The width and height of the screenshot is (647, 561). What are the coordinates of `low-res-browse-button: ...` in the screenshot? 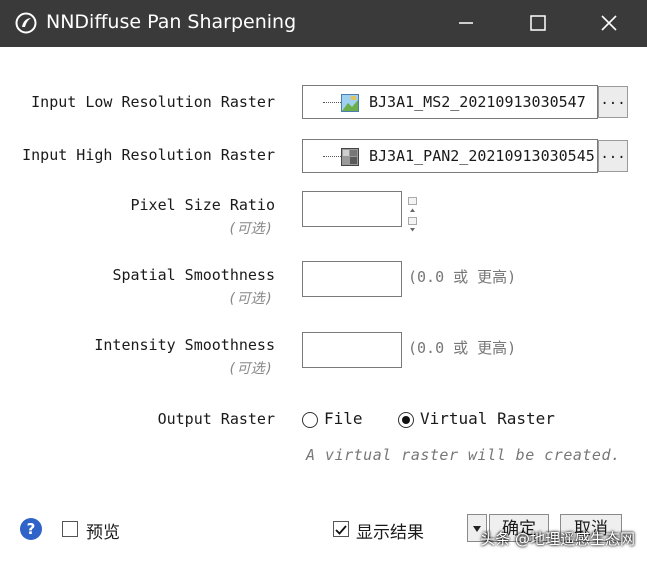 It's located at (613, 102).